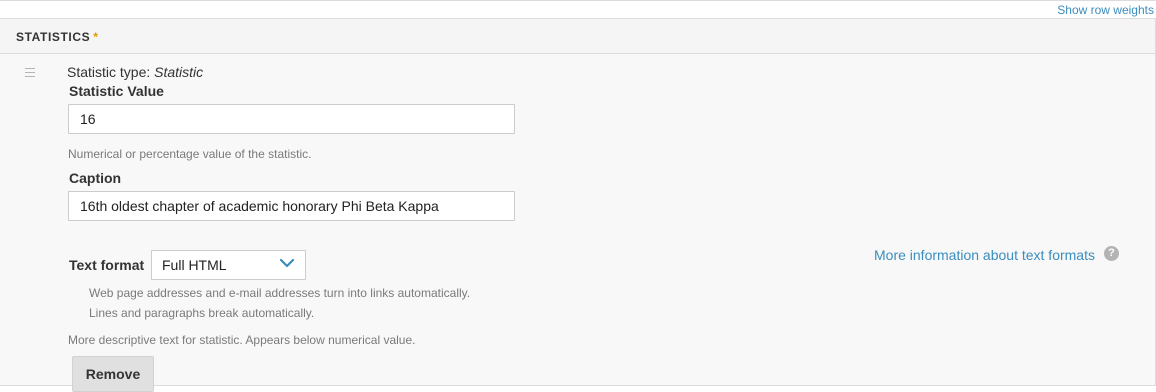  What do you see at coordinates (107, 265) in the screenshot?
I see `text-format-label: Text format` at bounding box center [107, 265].